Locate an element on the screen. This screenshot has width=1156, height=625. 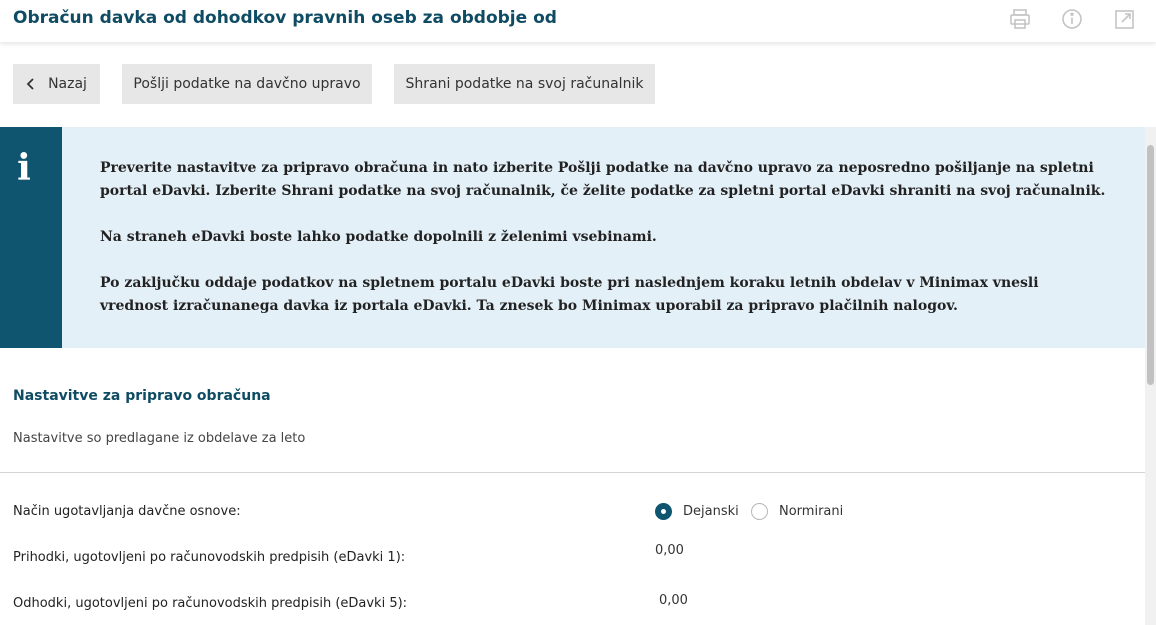
expenses-value: 0,00 is located at coordinates (673, 600).